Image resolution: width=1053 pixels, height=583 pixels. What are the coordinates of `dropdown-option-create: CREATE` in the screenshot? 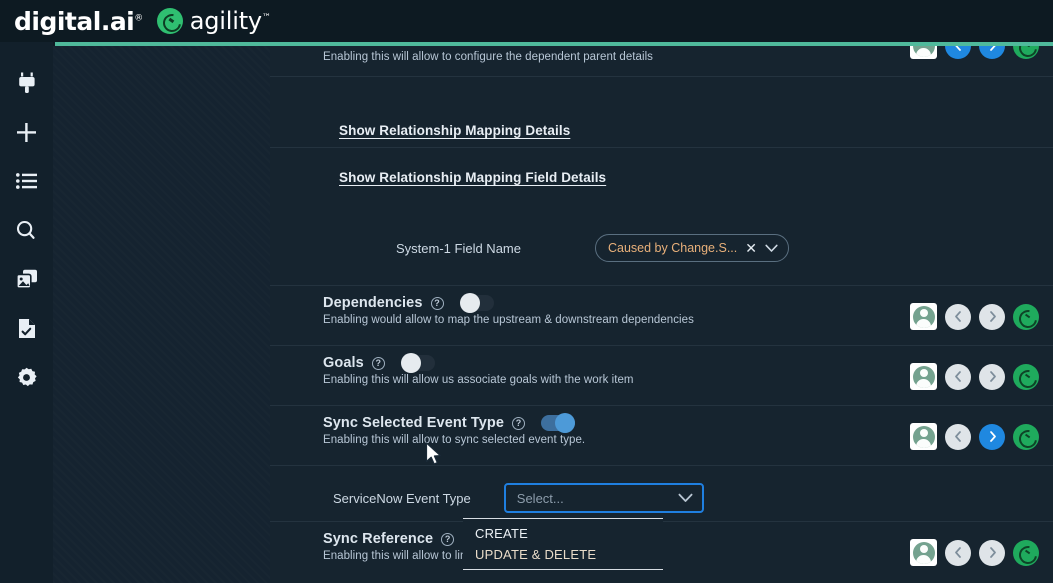 It's located at (563, 533).